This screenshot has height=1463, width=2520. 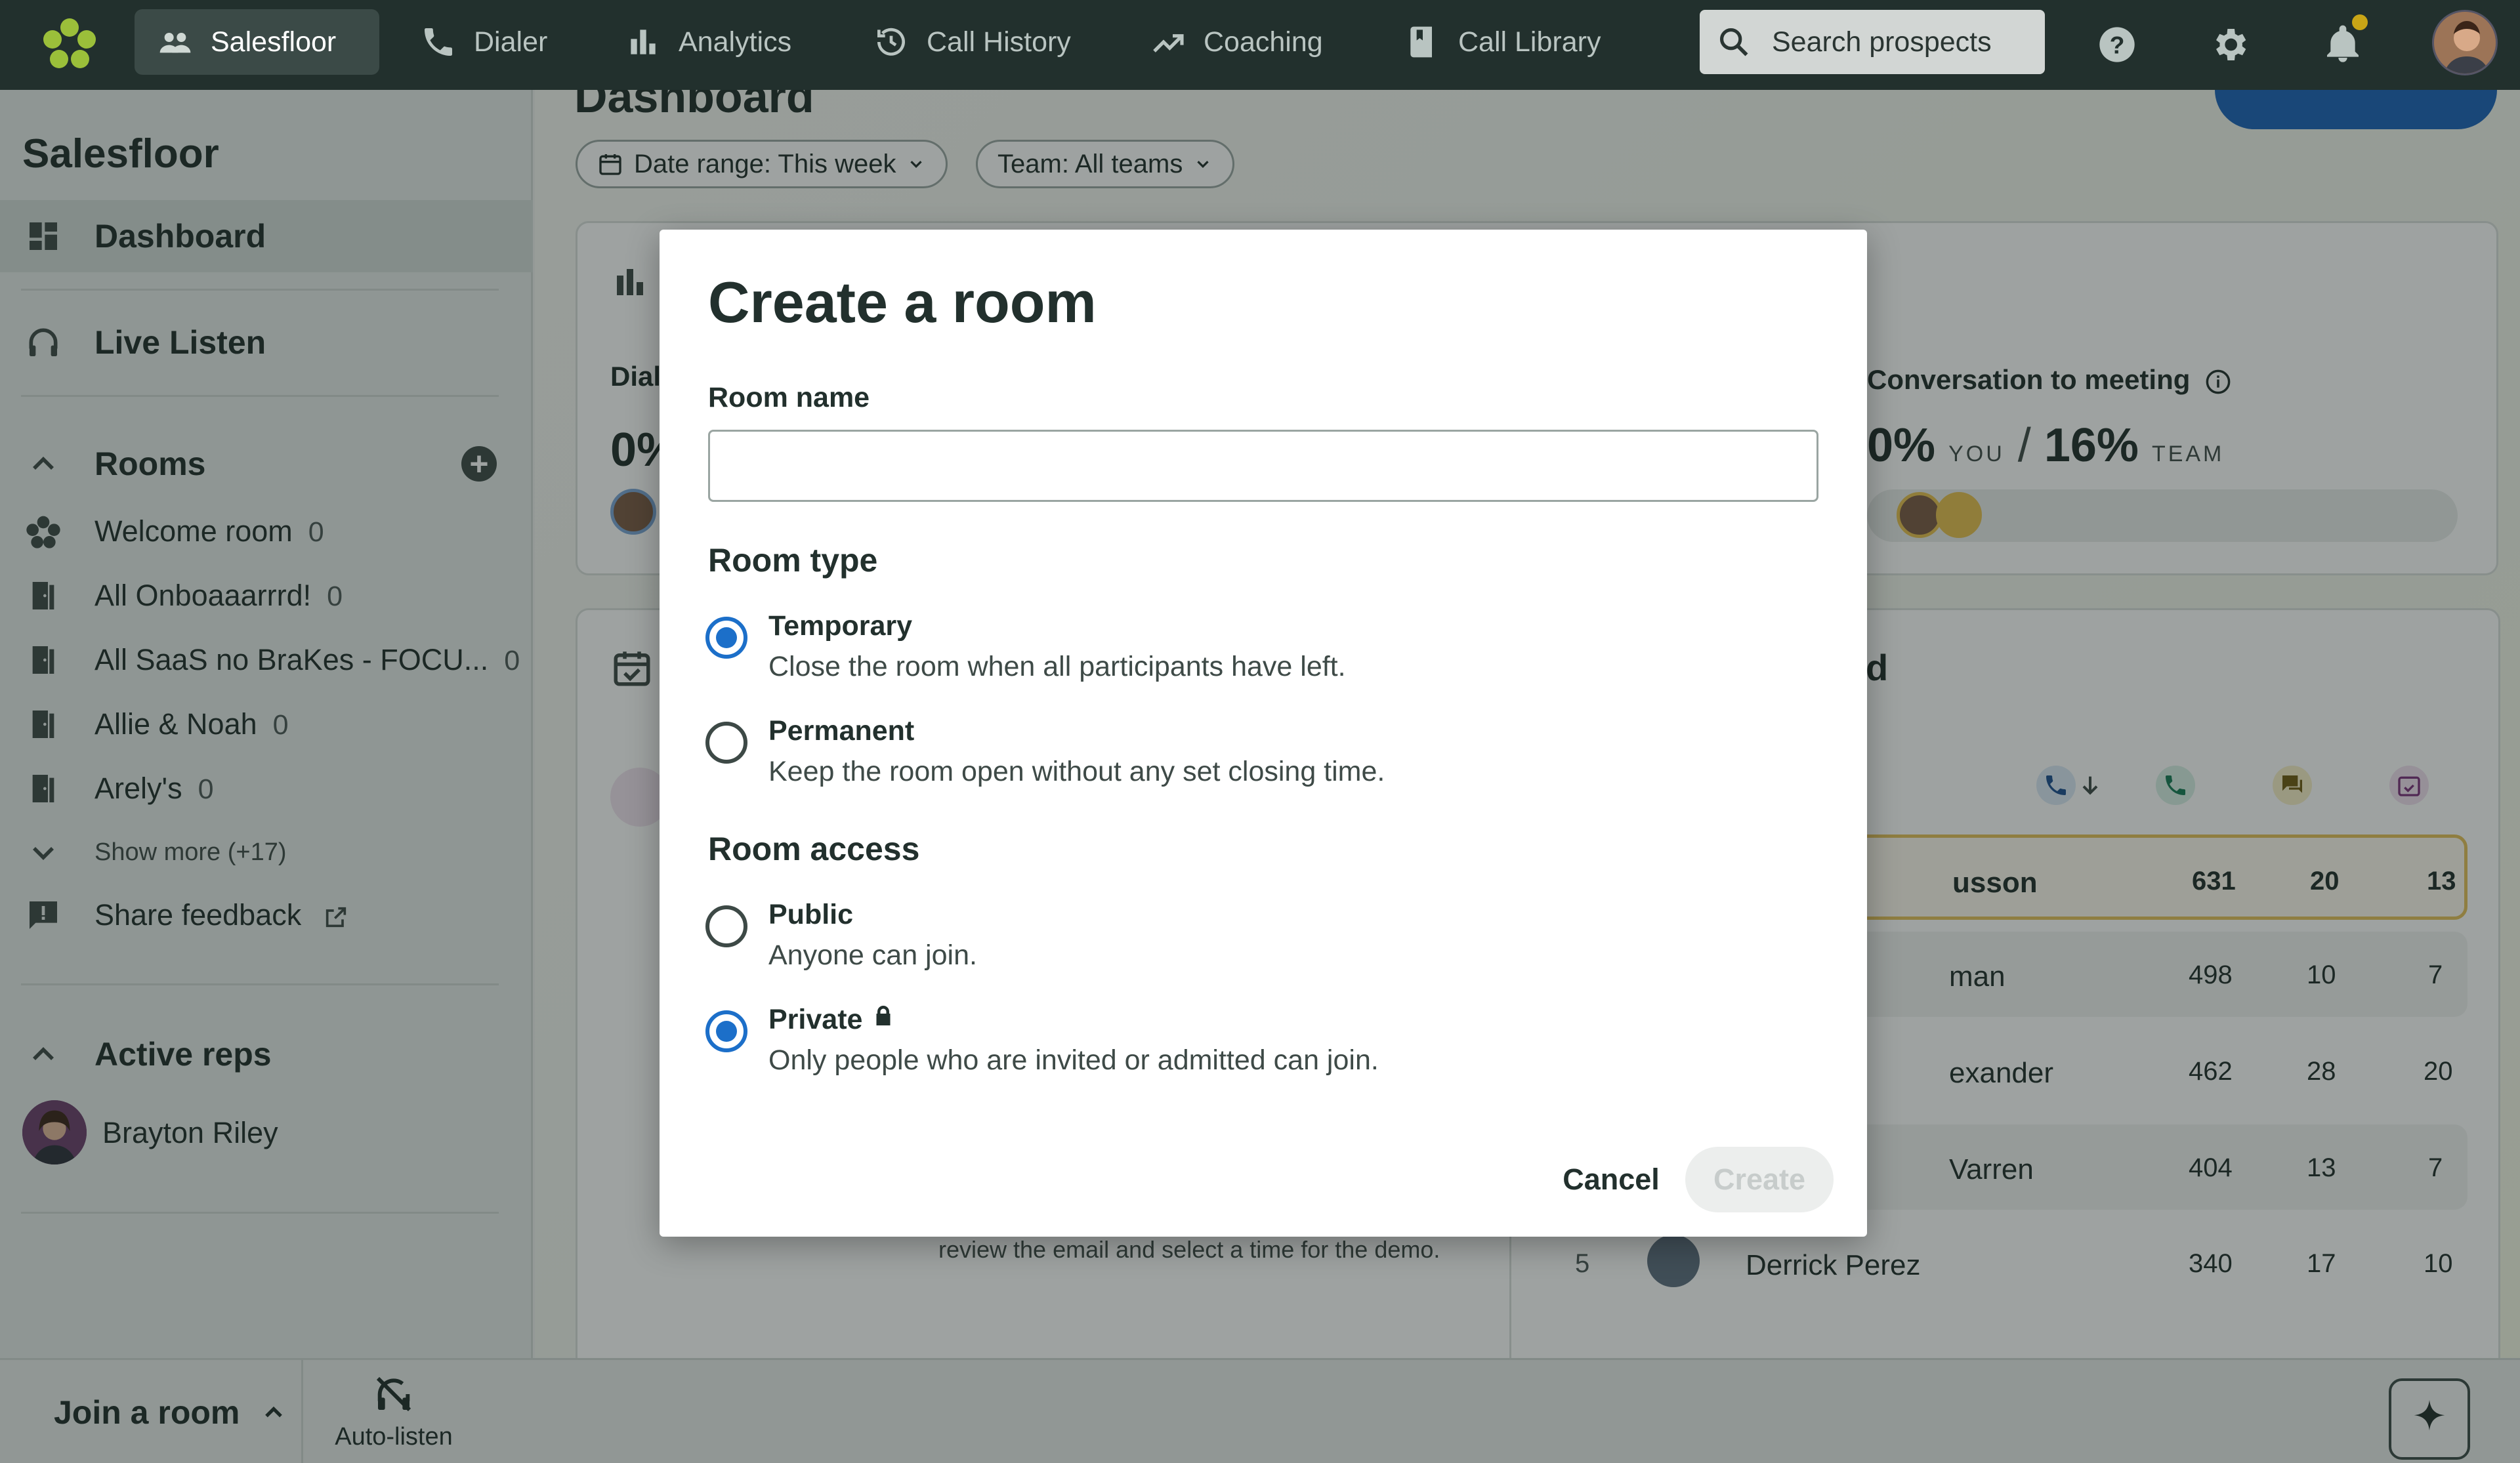 I want to click on room-access-public-option: Public Anyone can join., so click(x=1230, y=942).